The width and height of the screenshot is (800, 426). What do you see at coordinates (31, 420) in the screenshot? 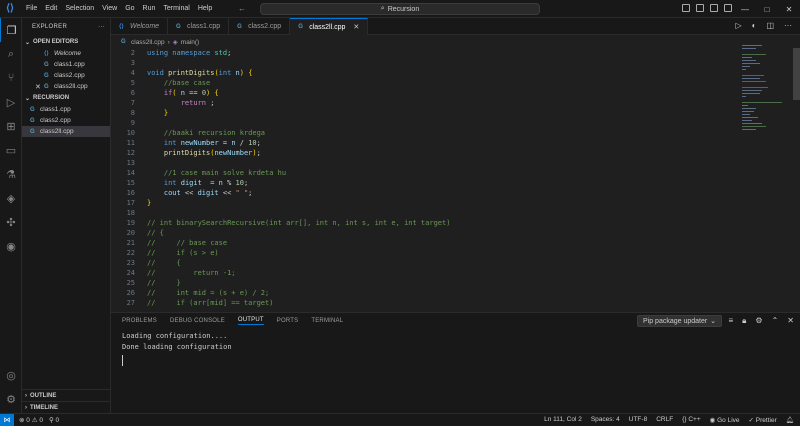
I see `problems-status: ⊗ 0 ⚠ 0` at bounding box center [31, 420].